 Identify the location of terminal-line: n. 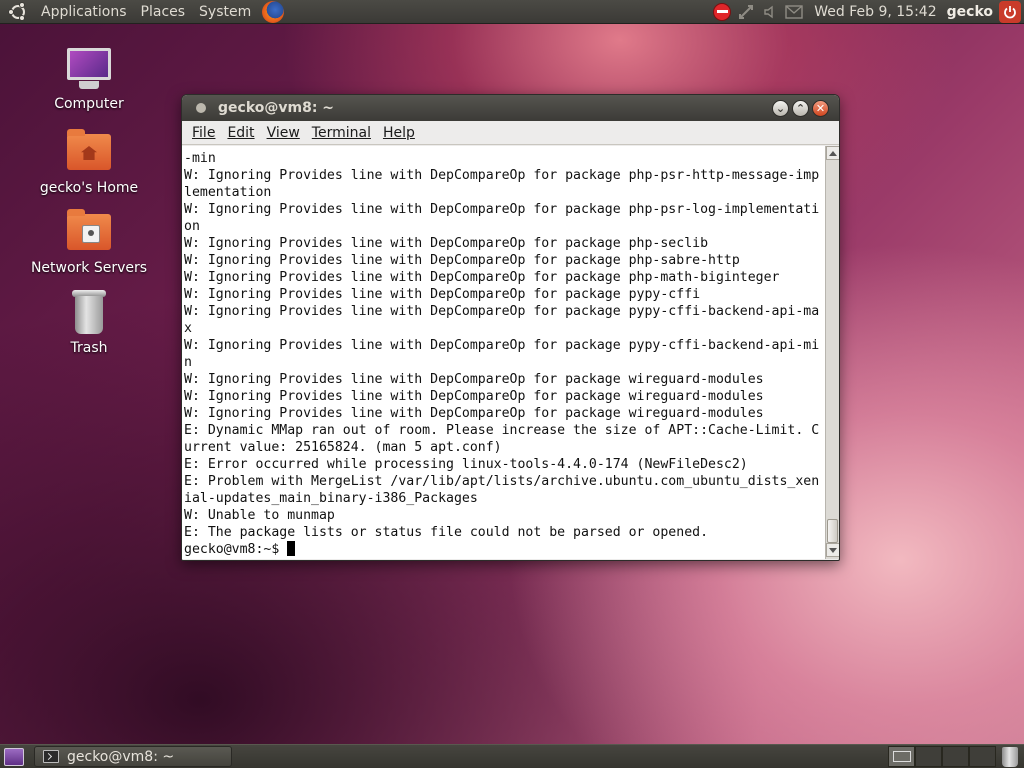
(188, 362).